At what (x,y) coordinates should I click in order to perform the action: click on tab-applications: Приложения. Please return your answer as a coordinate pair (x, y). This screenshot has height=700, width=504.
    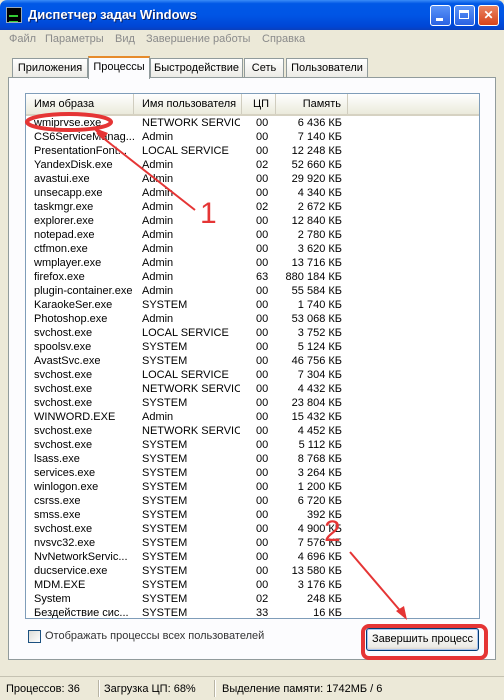
    Looking at the image, I should click on (50, 67).